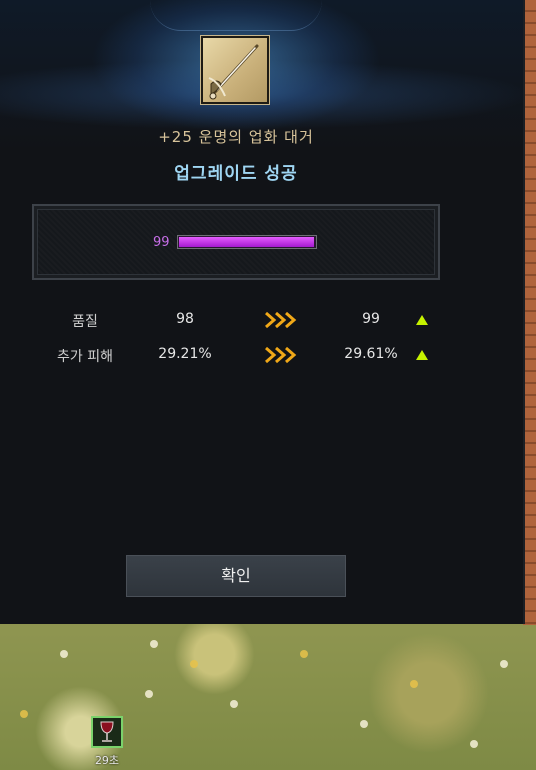 The height and width of the screenshot is (770, 536). Describe the element at coordinates (107, 760) in the screenshot. I see `buff-timer: 29초` at that location.